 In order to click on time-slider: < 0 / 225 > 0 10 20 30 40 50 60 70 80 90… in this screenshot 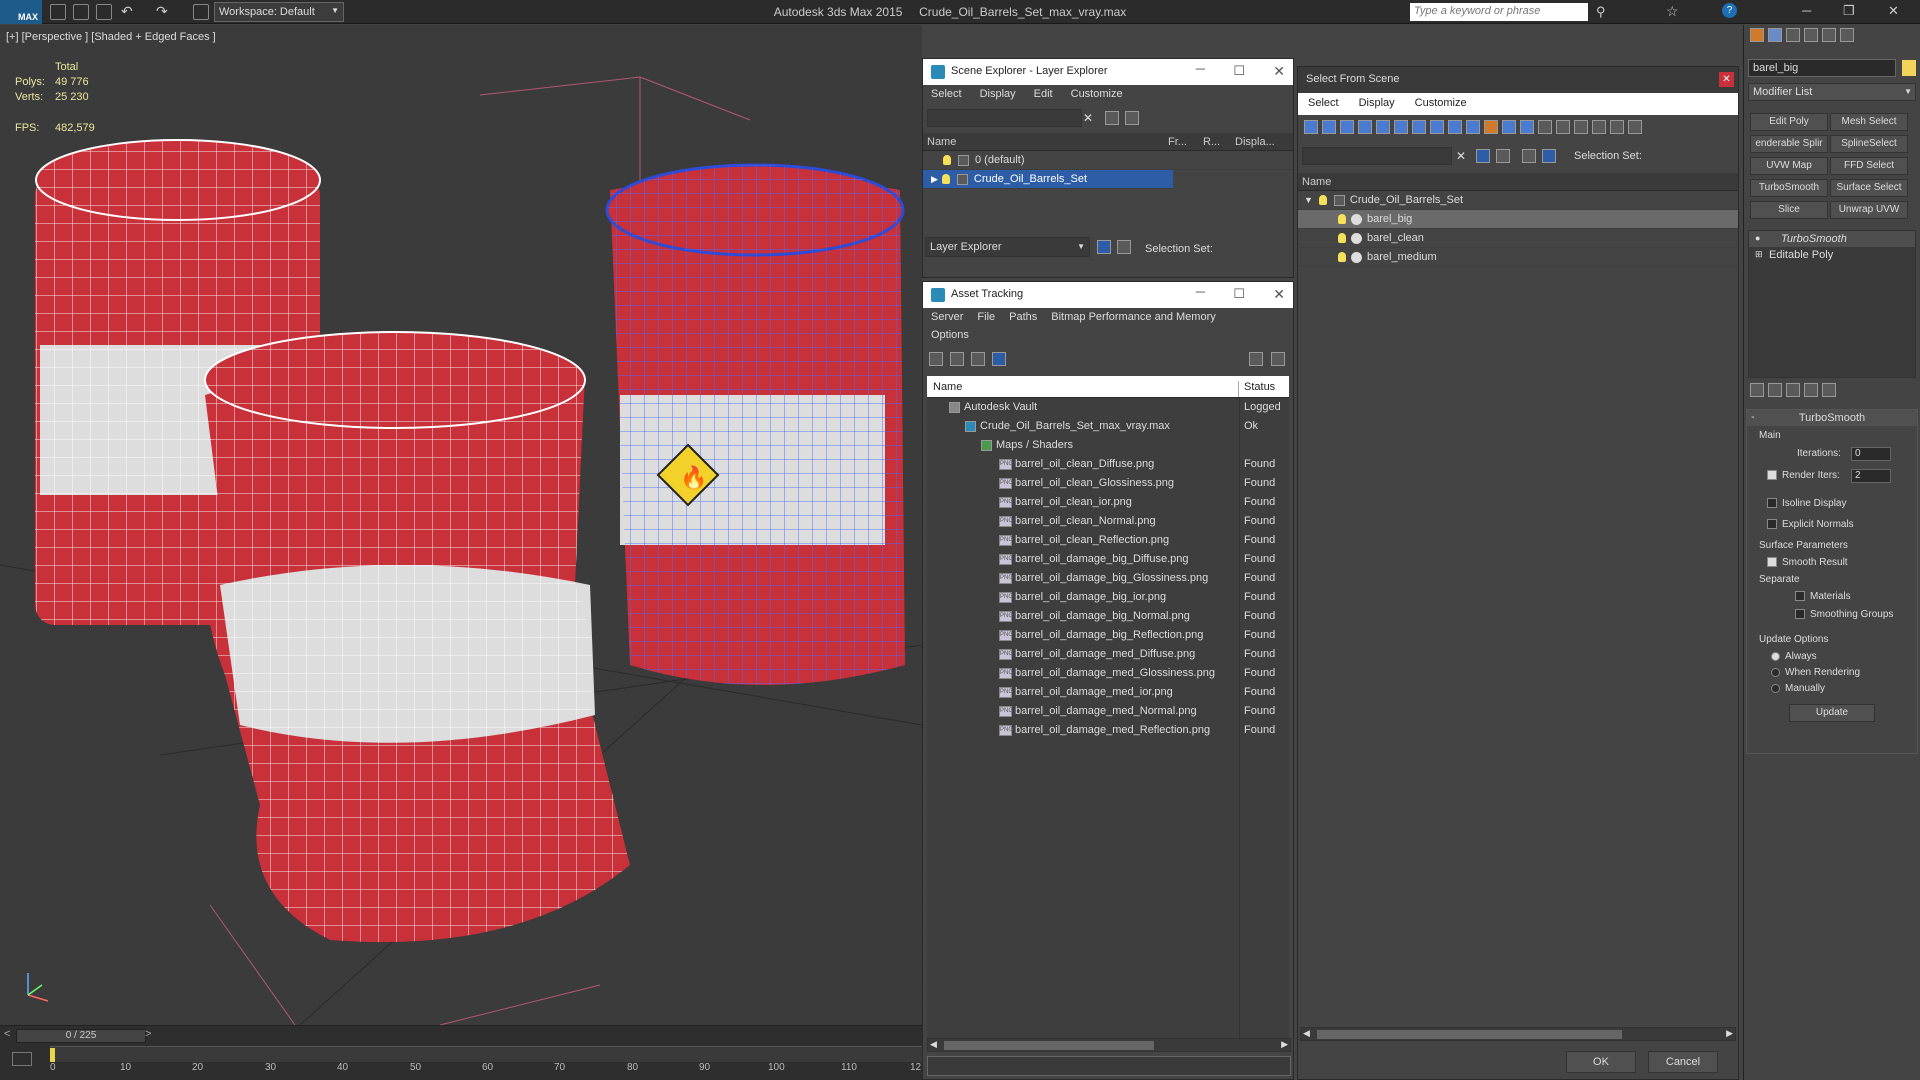, I will do `click(461, 1052)`.